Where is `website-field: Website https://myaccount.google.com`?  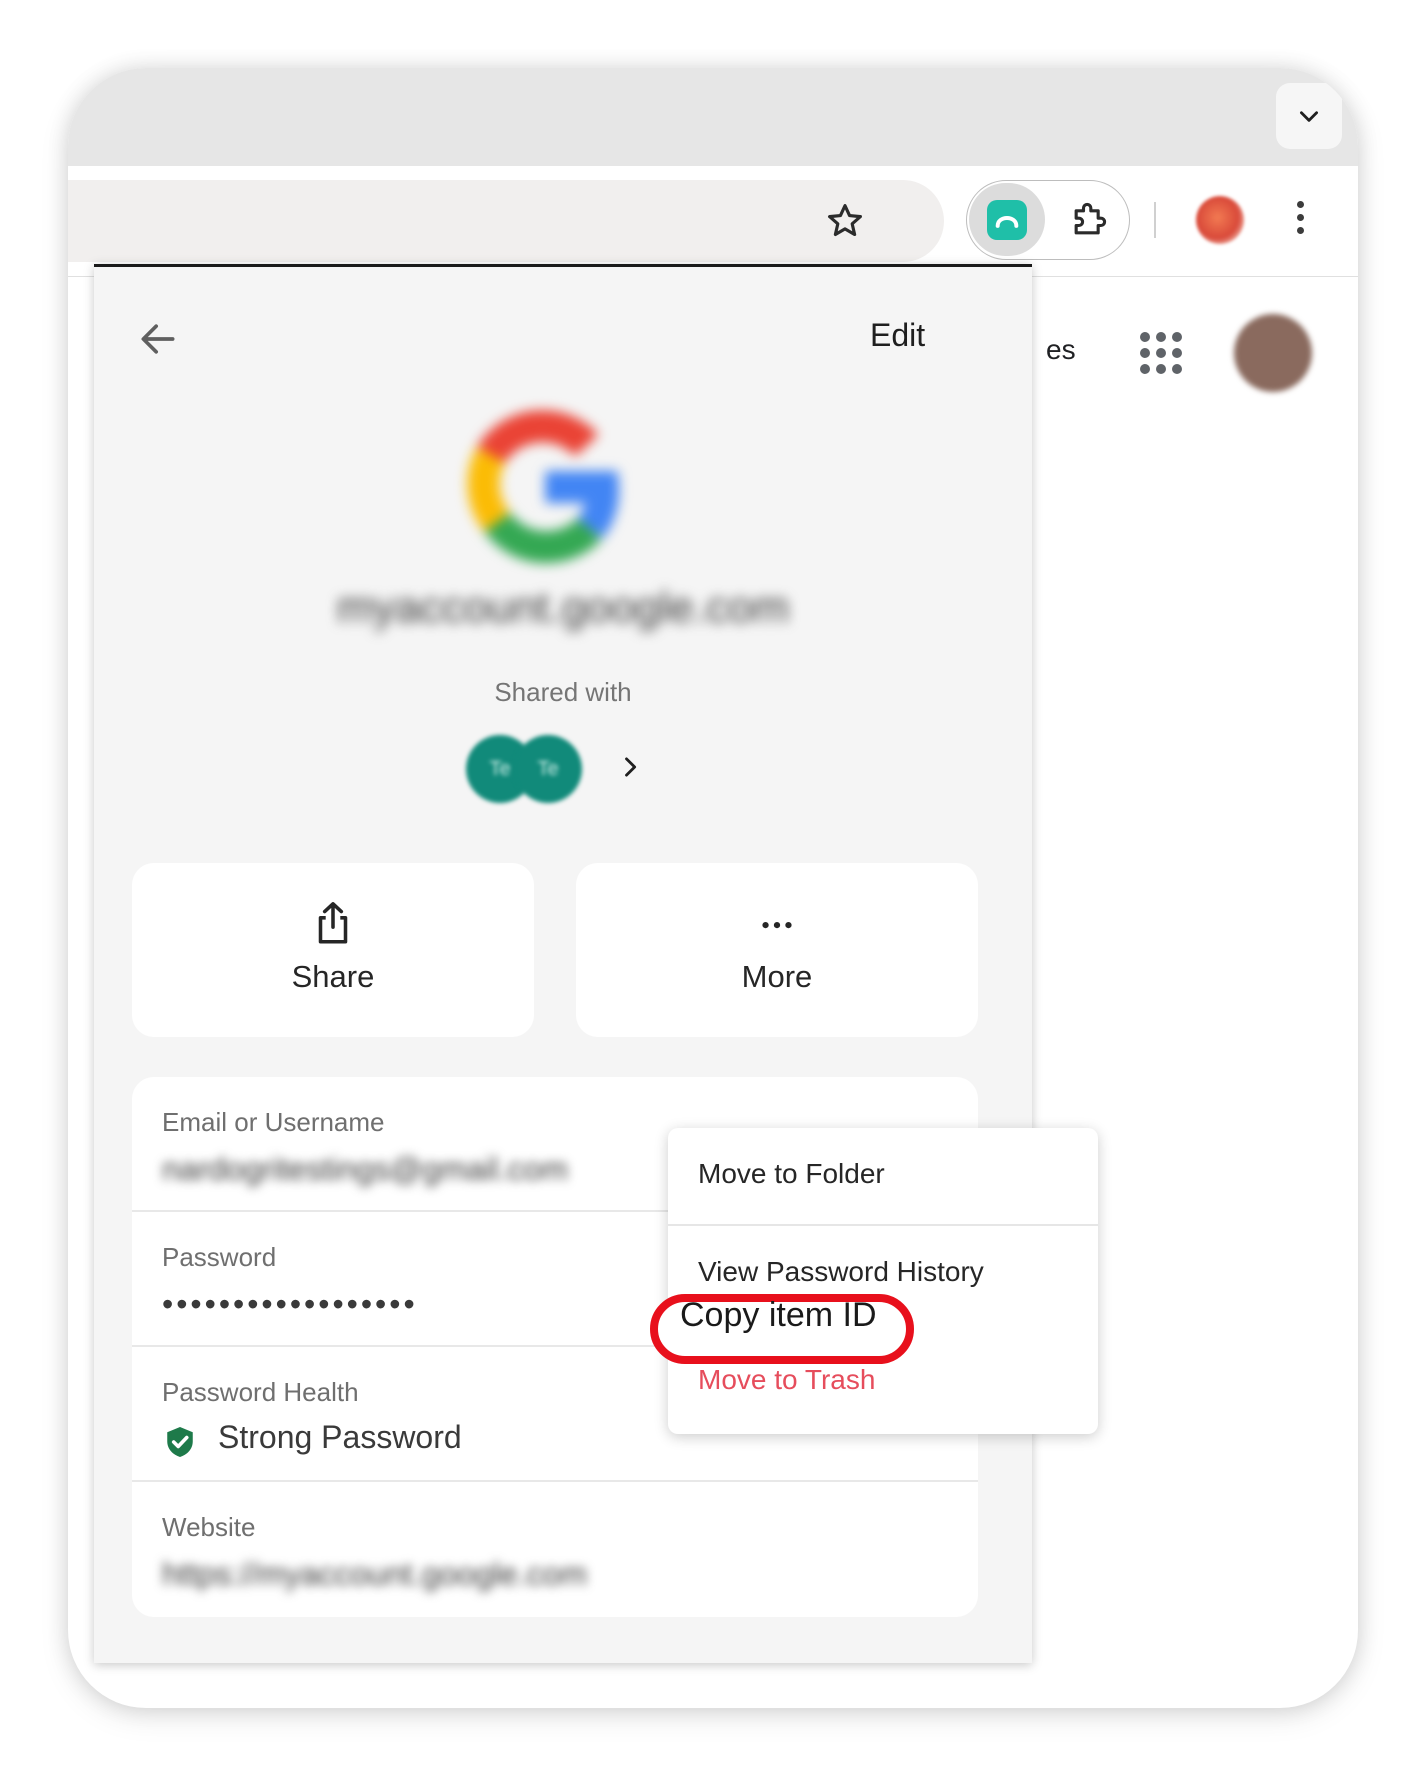 website-field: Website https://myaccount.google.com is located at coordinates (555, 1549).